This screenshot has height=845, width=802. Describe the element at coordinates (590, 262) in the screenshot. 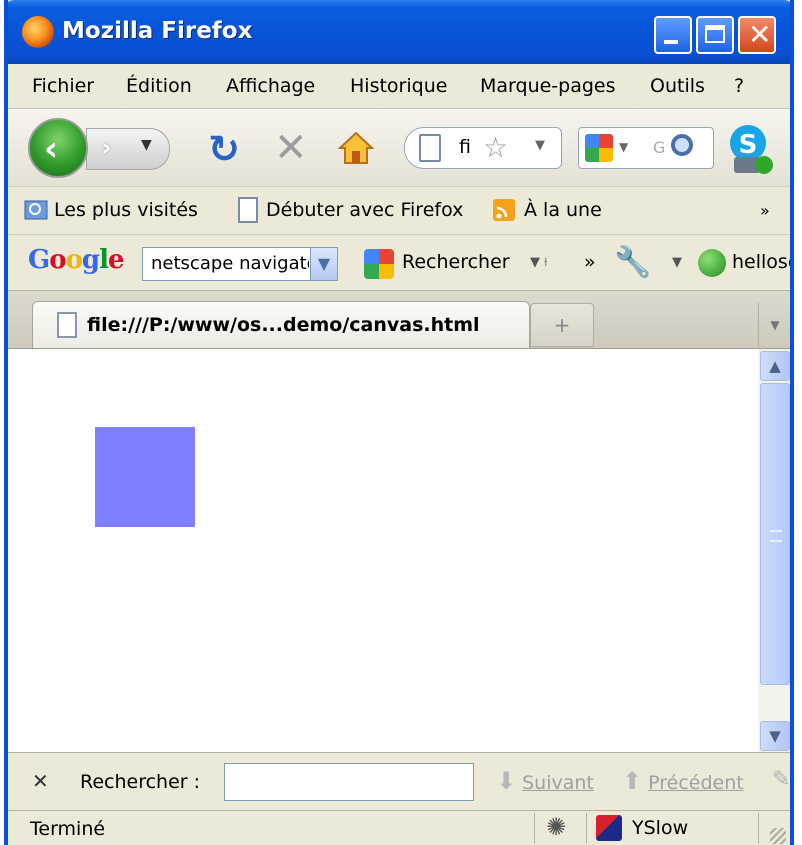

I see `google-toolbar-overflow-button: »` at that location.